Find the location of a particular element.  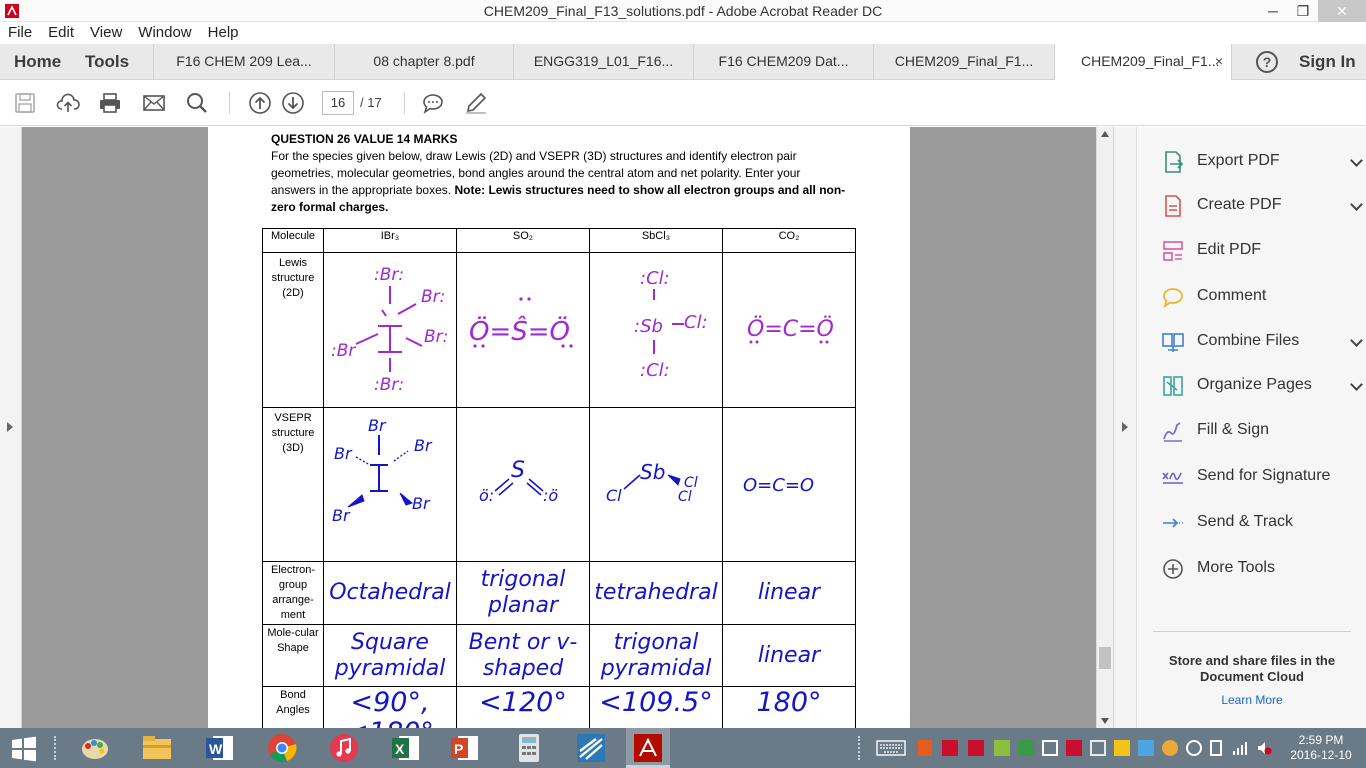

save-icon is located at coordinates (25, 103).